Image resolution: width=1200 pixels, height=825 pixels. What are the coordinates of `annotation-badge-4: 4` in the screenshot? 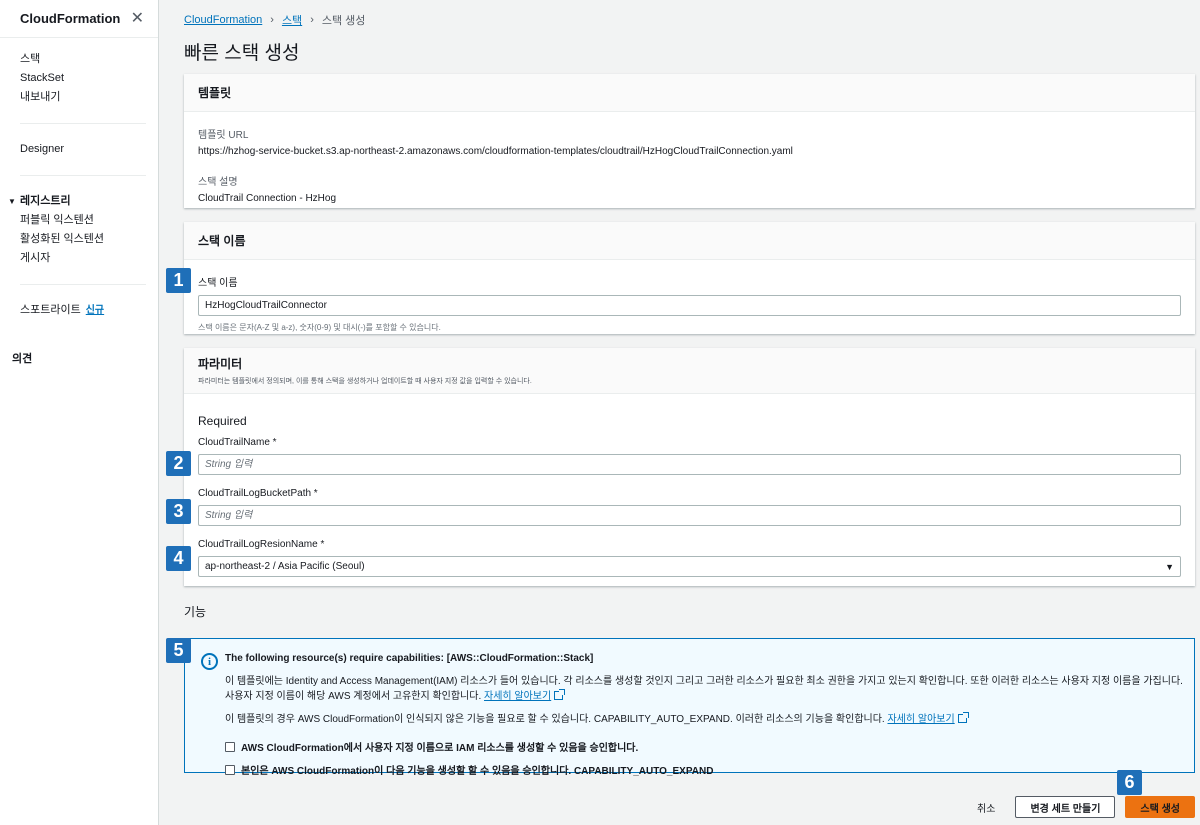 It's located at (178, 558).